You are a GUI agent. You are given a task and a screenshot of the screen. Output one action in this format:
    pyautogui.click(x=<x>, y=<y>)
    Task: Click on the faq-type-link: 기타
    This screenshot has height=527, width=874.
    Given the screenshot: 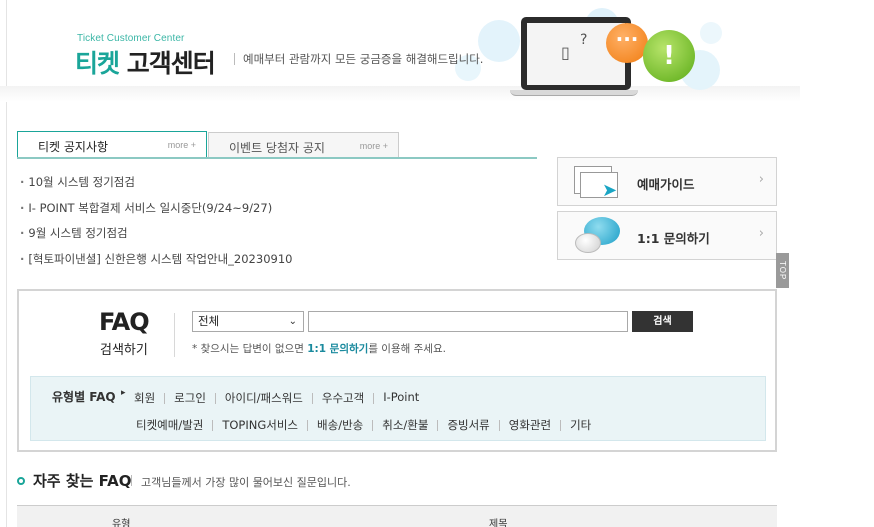 What is the action you would take?
    pyautogui.click(x=580, y=425)
    